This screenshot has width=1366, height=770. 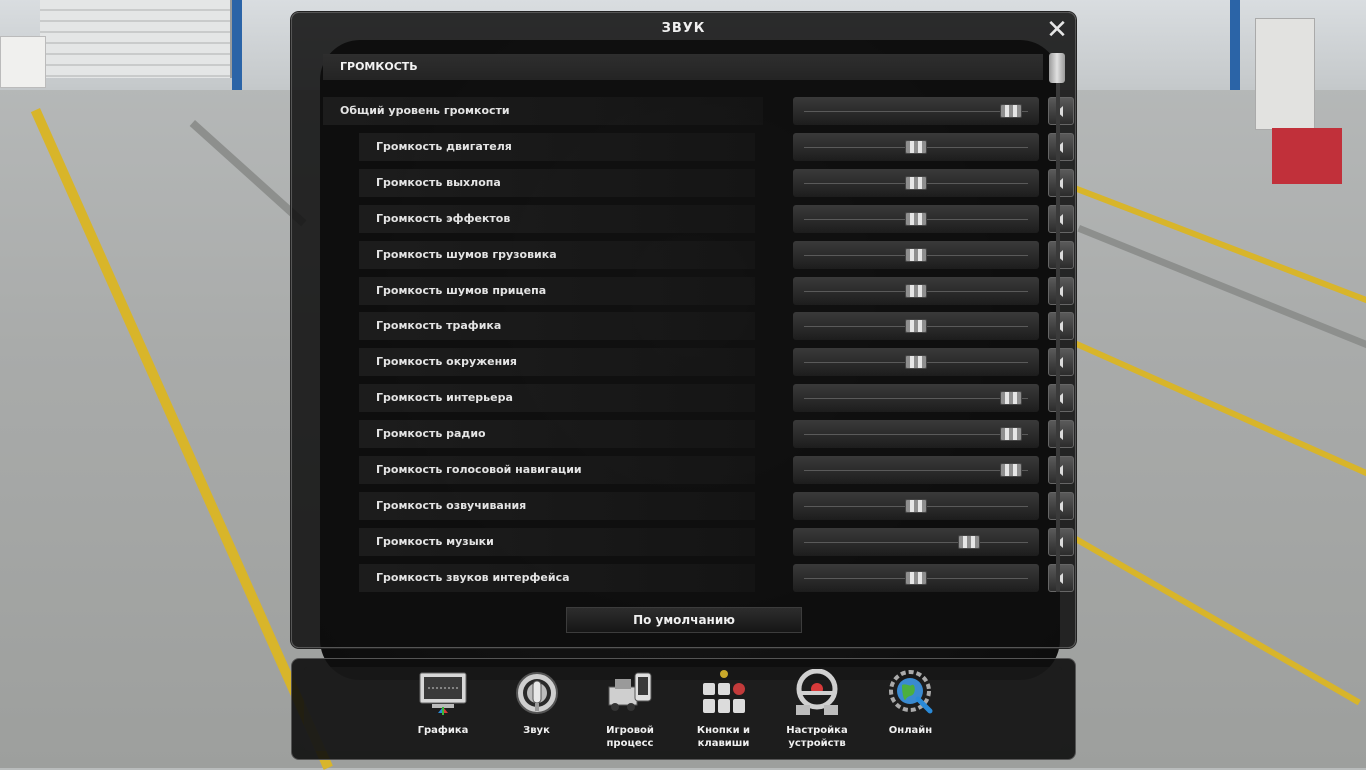 I want to click on nav-online: Онлайн, so click(x=911, y=709).